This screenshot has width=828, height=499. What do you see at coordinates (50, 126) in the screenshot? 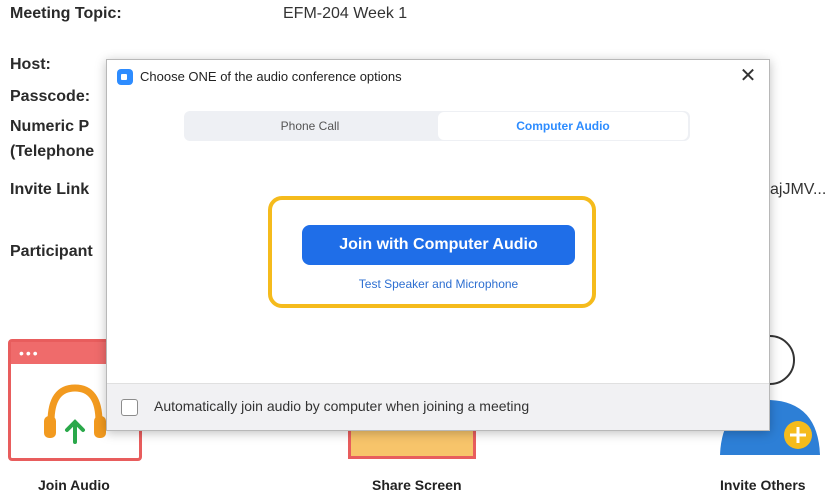
I see `numeric-passcode-label: Numeric P` at bounding box center [50, 126].